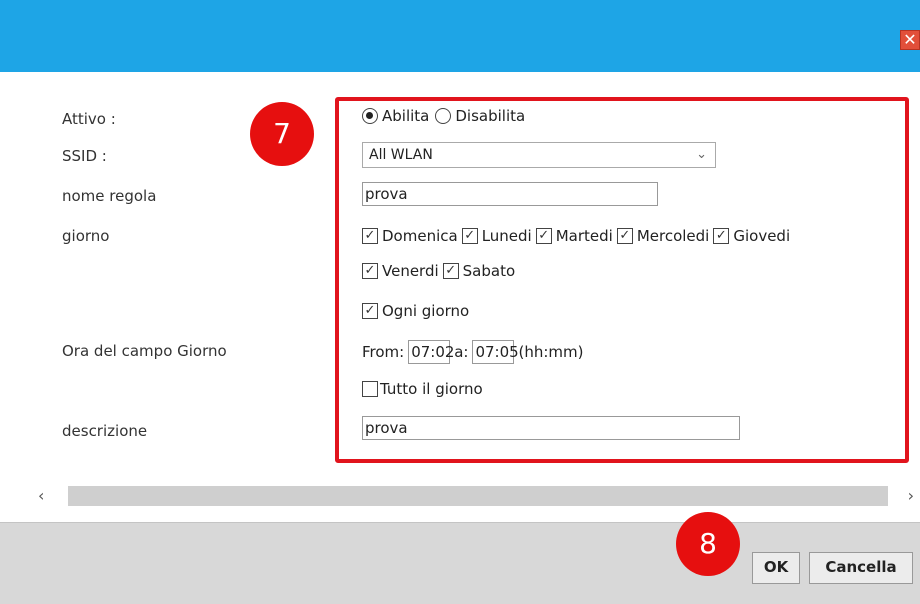  What do you see at coordinates (510, 194) in the screenshot?
I see `nome-regola-input: prova` at bounding box center [510, 194].